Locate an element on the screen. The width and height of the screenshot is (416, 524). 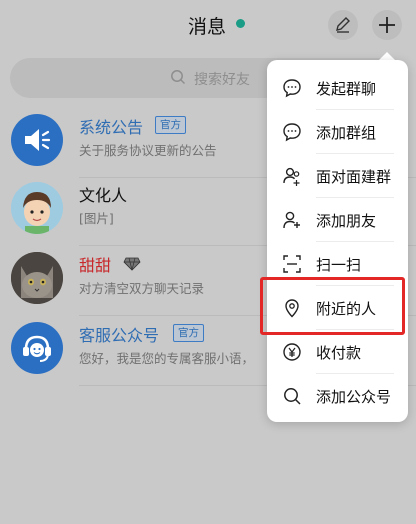
plus-icon is located at coordinates (387, 25).